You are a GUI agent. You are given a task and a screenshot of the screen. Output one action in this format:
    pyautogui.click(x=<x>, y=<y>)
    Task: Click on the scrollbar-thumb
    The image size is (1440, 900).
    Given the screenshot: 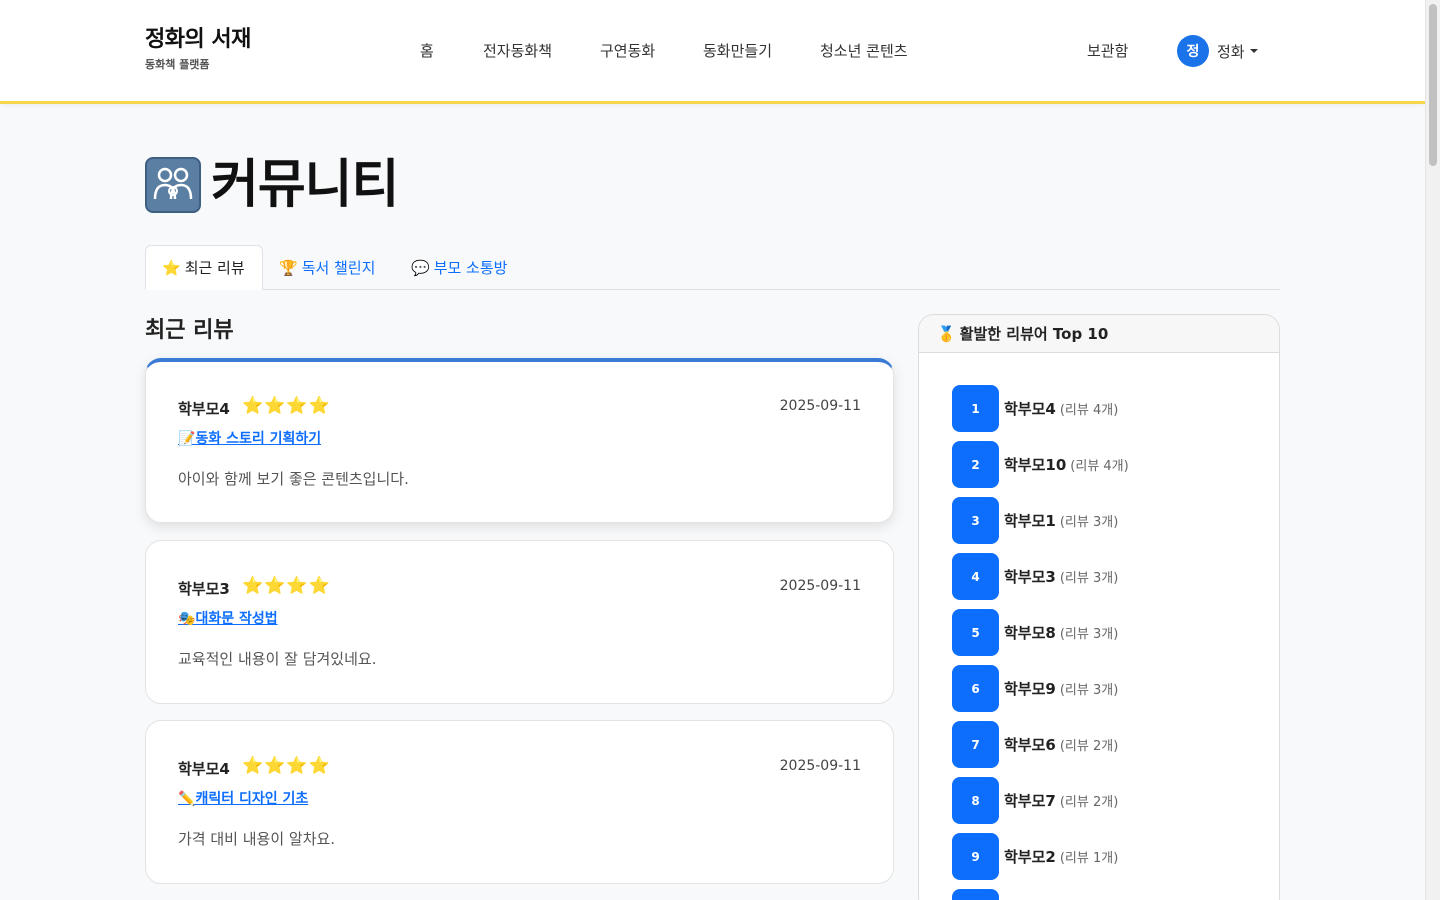 What is the action you would take?
    pyautogui.click(x=1433, y=85)
    